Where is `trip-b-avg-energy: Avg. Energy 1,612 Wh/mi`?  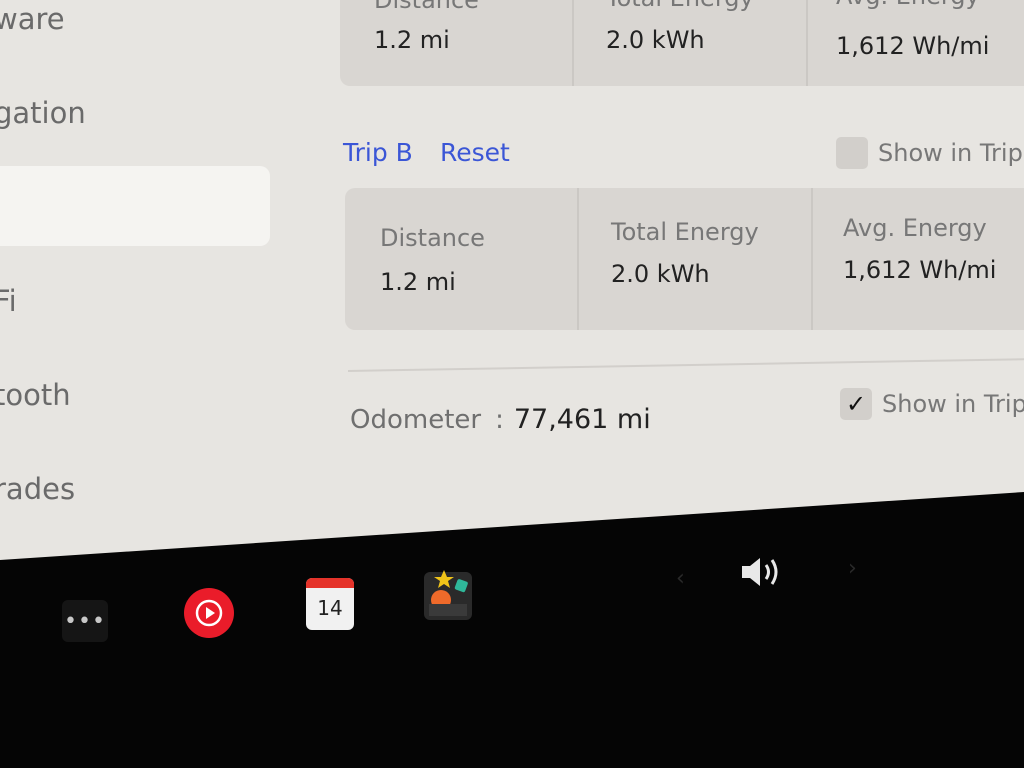
trip-b-avg-energy: Avg. Energy 1,612 Wh/mi is located at coordinates (917, 259).